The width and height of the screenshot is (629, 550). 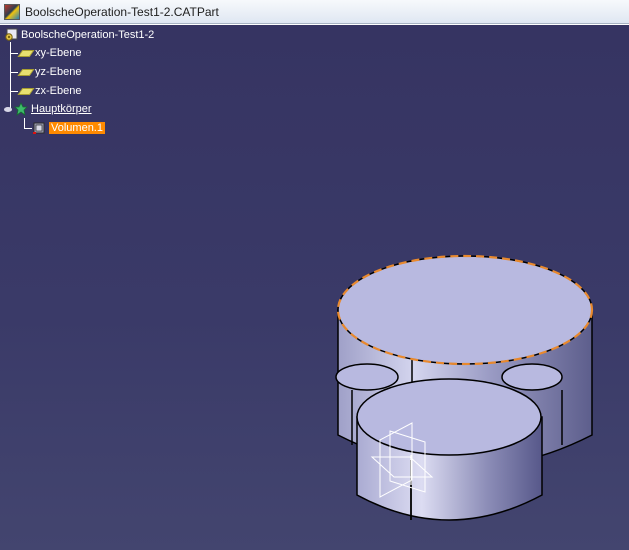 I want to click on tree-item-label: yz-Ebene, so click(x=58, y=72).